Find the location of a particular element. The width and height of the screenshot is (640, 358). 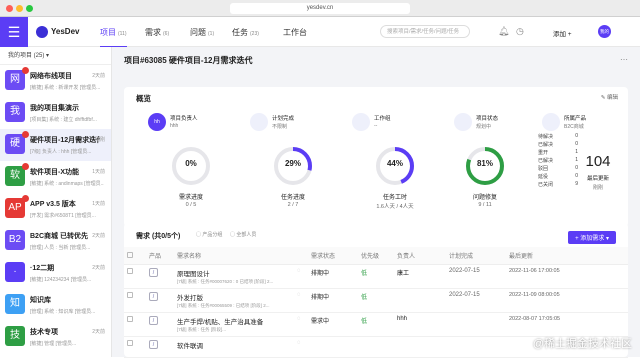

meta-value: B2C商城 is located at coordinates (574, 127).